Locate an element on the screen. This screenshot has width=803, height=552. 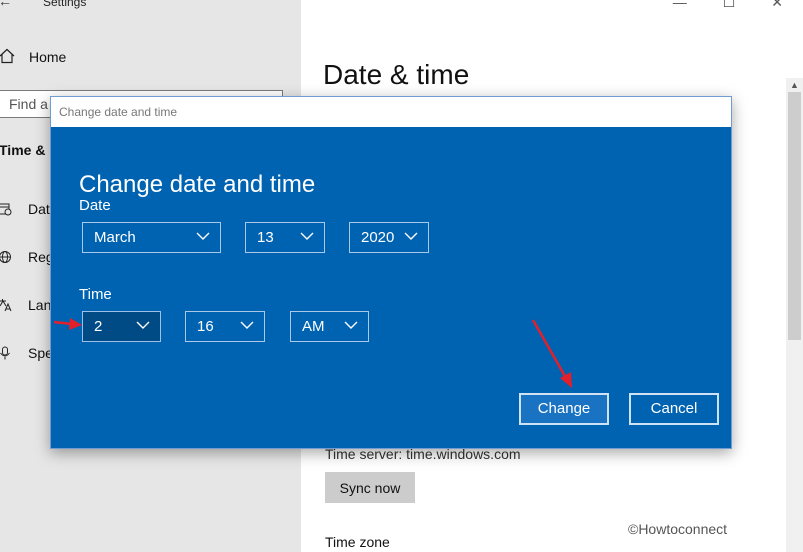
maximize-icon: ☐ is located at coordinates (729, 5).